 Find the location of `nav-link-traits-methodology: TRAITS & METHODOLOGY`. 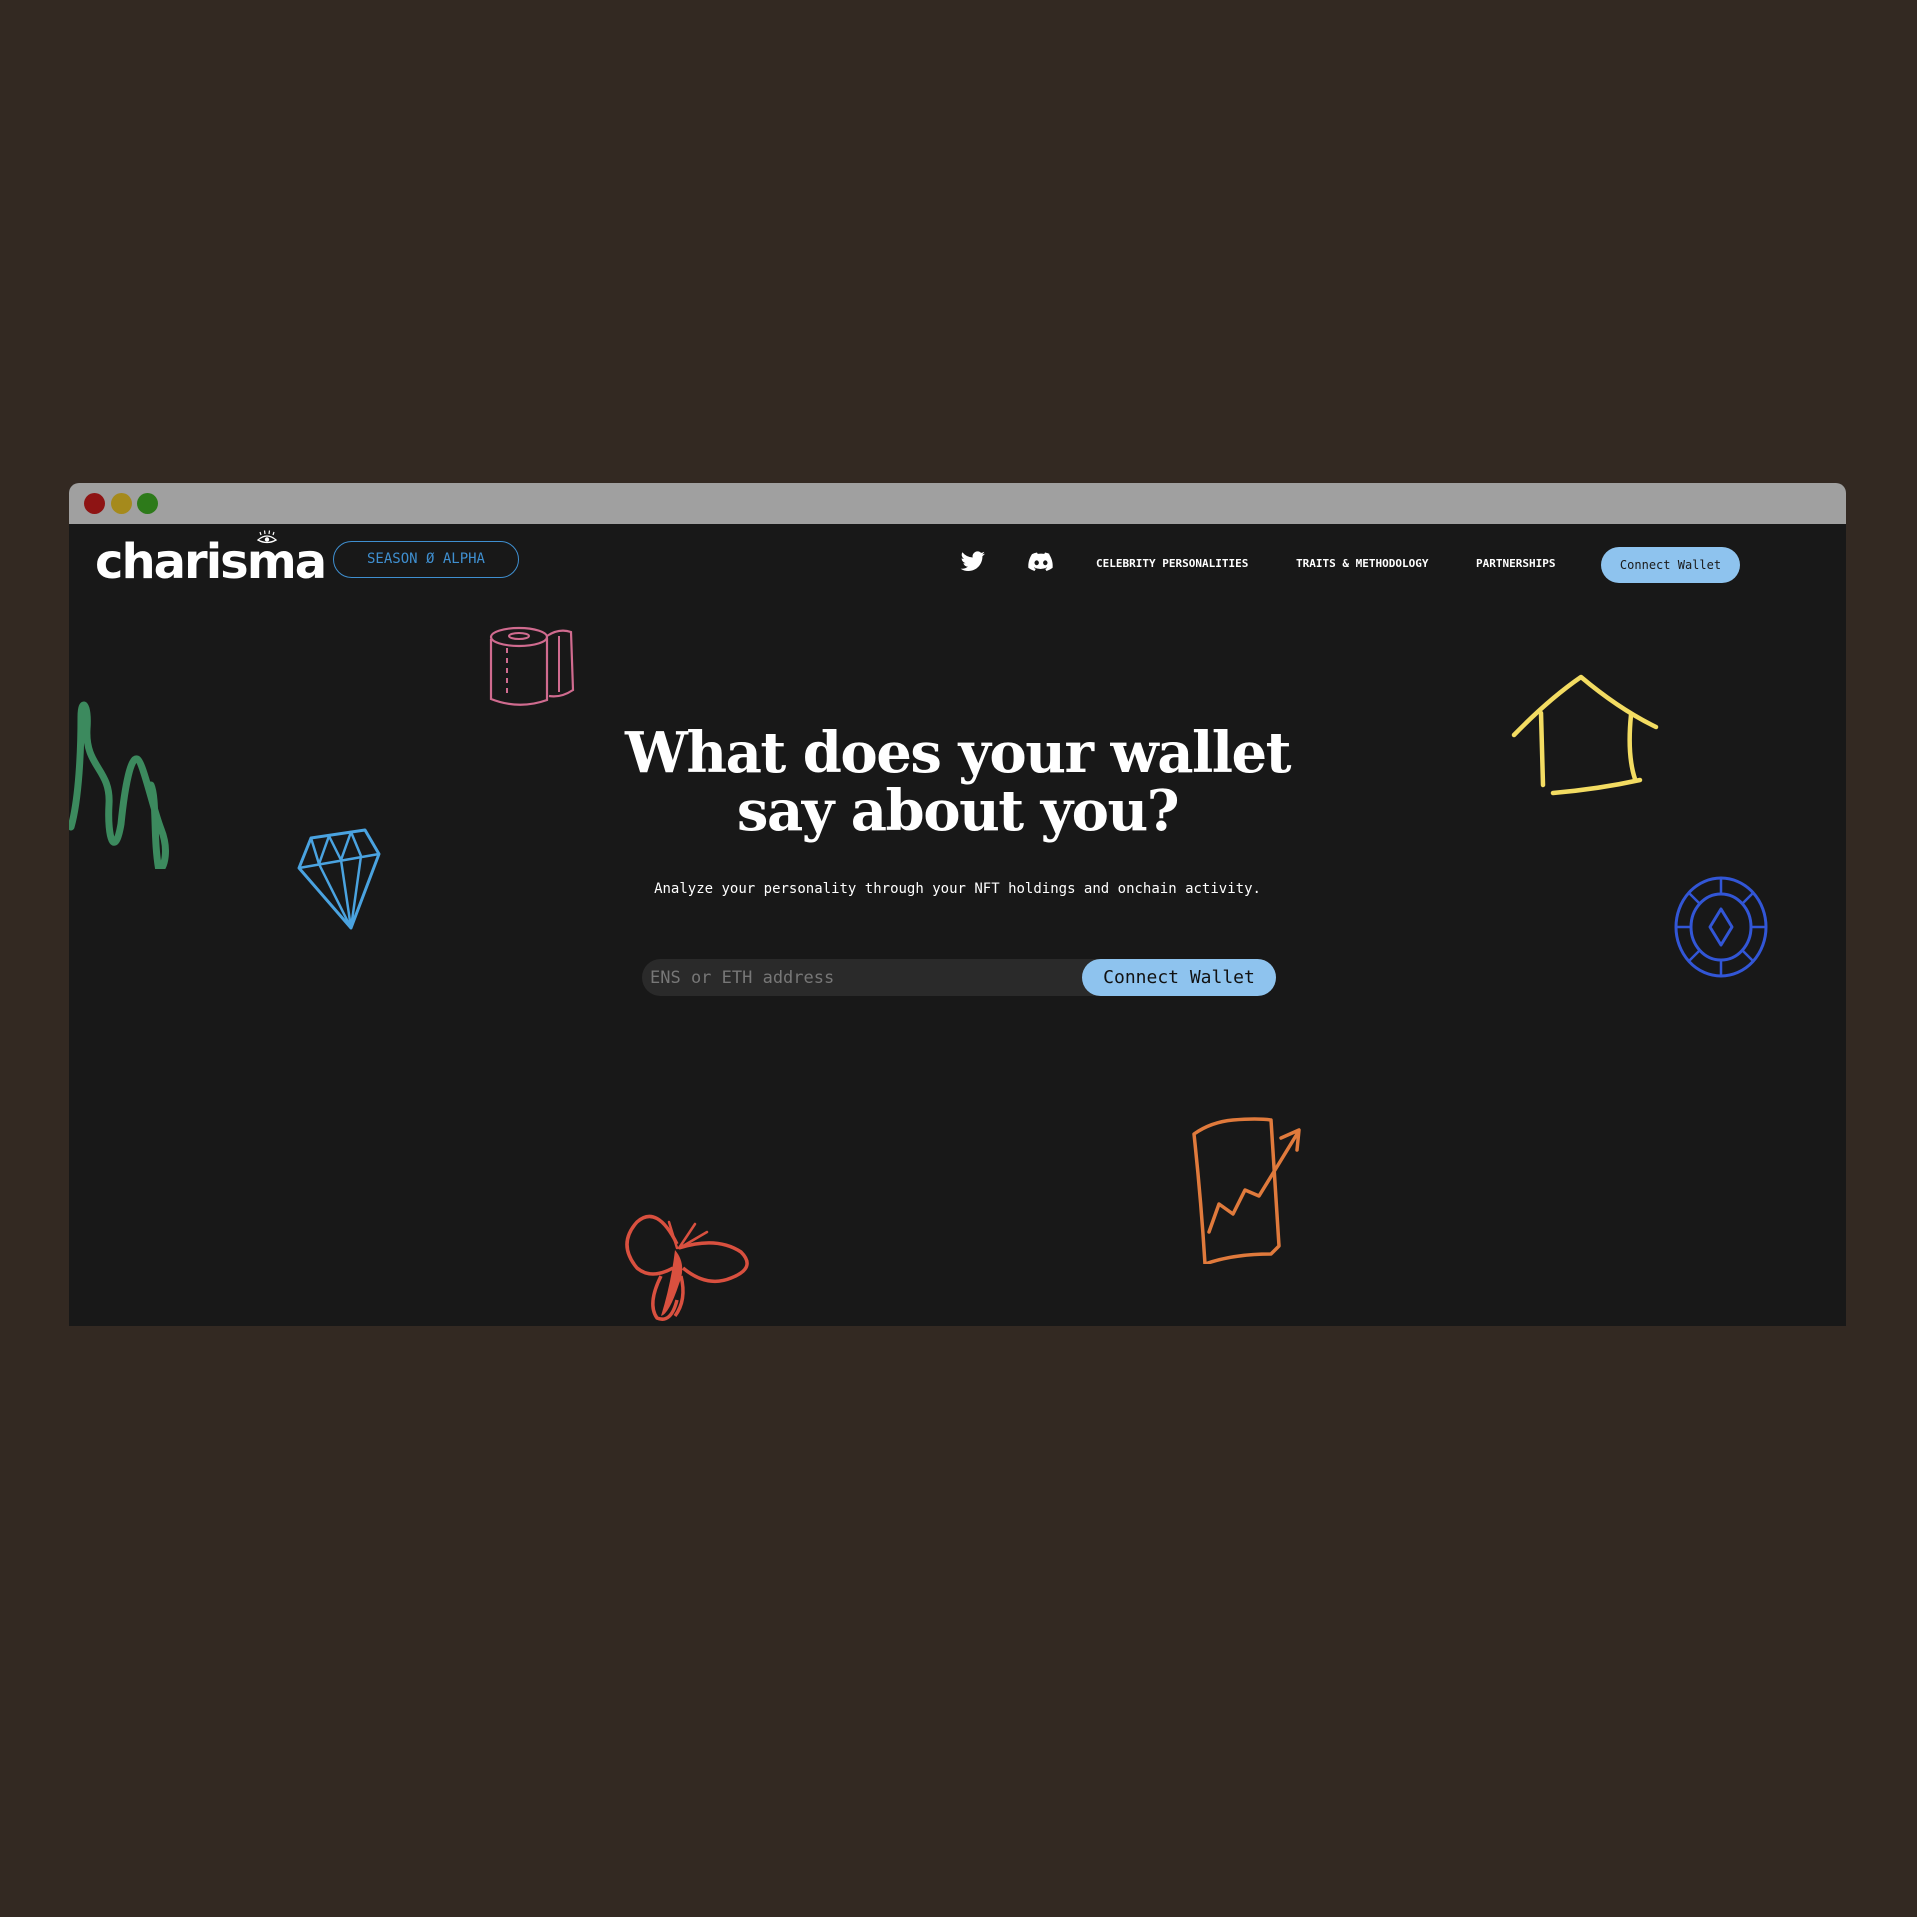

nav-link-traits-methodology: TRAITS & METHODOLOGY is located at coordinates (1362, 563).